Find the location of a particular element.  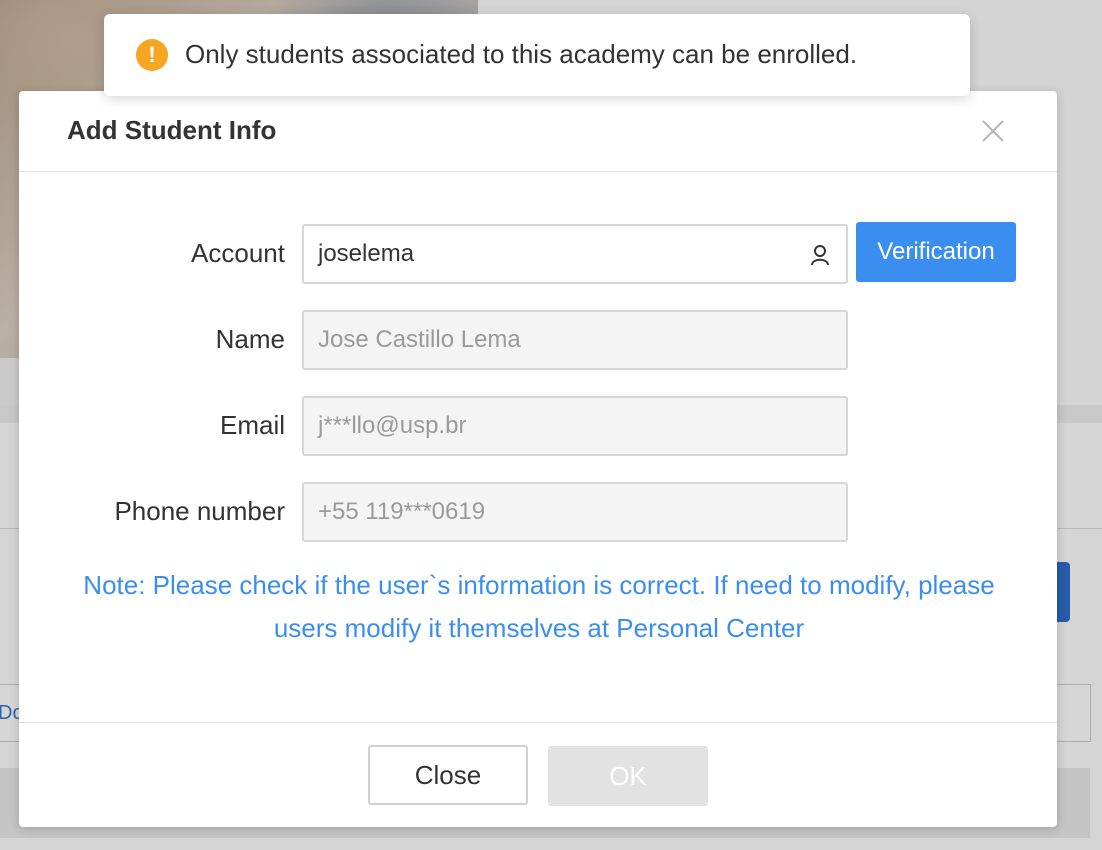

dialog-footer: Close OK is located at coordinates (538, 774).